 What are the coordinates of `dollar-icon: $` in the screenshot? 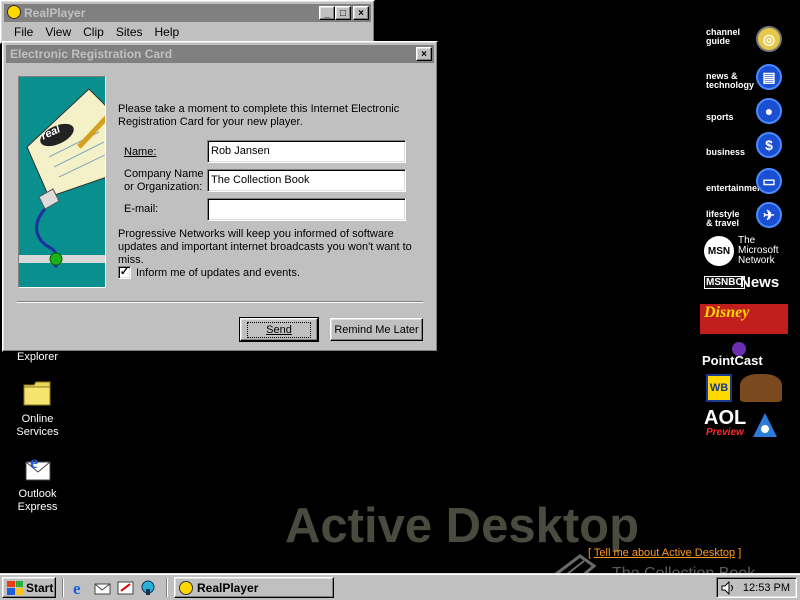 It's located at (769, 145).